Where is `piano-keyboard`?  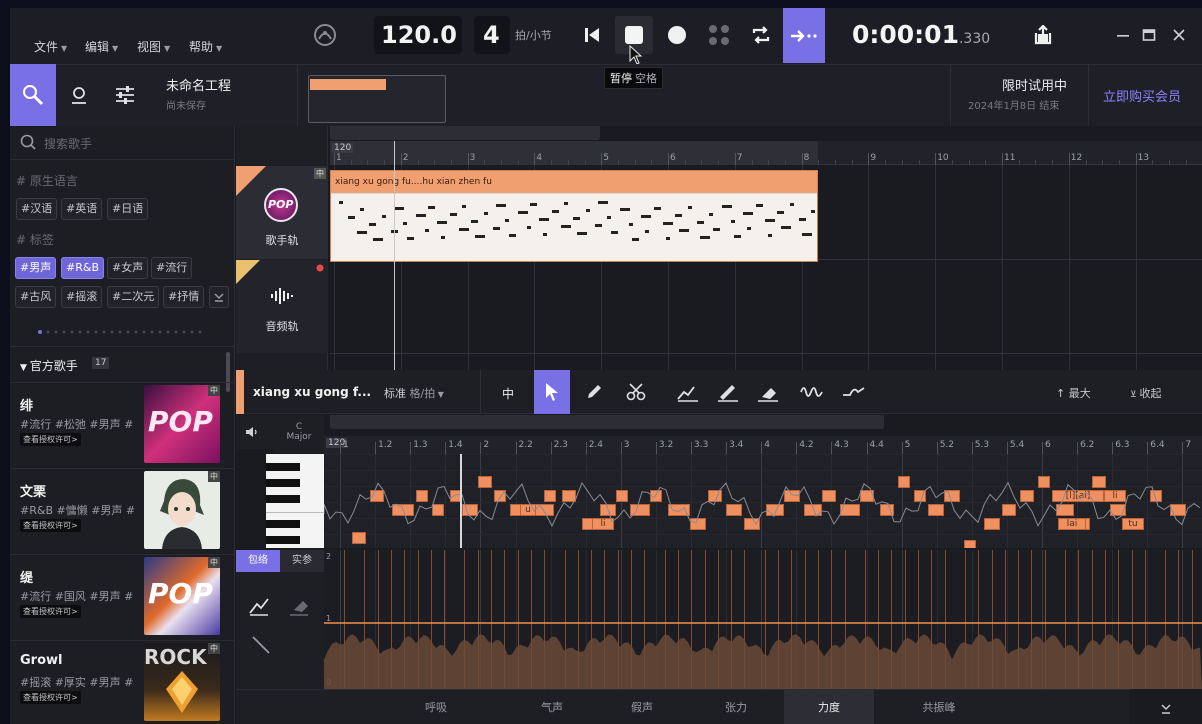
piano-keyboard is located at coordinates (295, 501).